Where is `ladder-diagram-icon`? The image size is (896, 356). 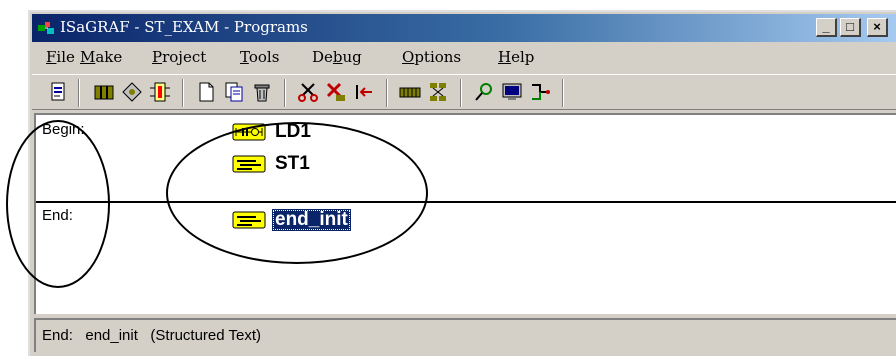 ladder-diagram-icon is located at coordinates (249, 132).